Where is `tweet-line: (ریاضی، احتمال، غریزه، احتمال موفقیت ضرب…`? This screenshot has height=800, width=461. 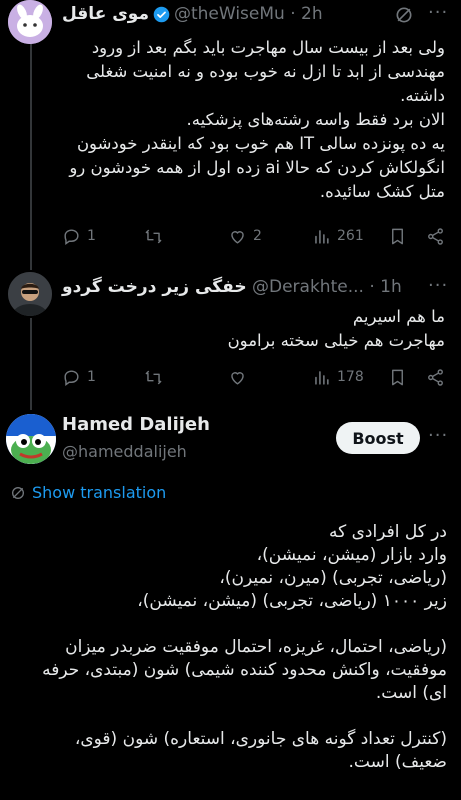 tweet-line: (ریاضی، احتمال، غریزه، احتمال موفقیت ضرب… is located at coordinates (256, 647).